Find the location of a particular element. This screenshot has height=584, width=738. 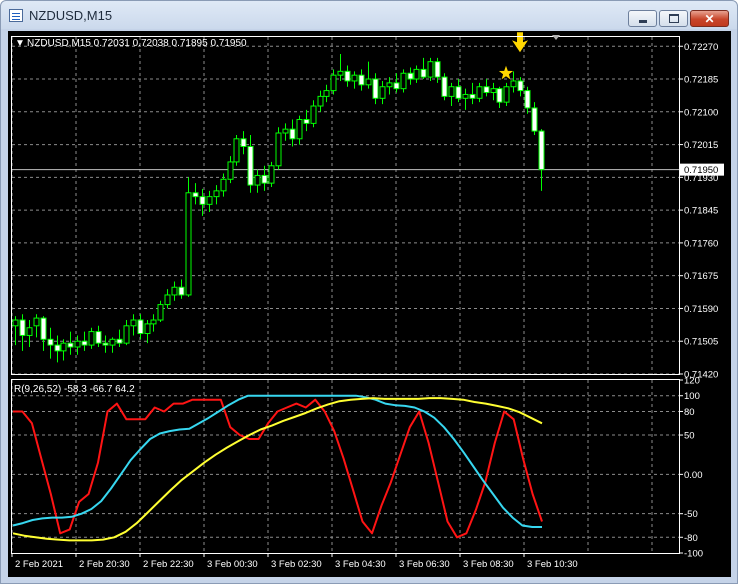

time-tick-label: 3 Feb 02:30 is located at coordinates (296, 564).